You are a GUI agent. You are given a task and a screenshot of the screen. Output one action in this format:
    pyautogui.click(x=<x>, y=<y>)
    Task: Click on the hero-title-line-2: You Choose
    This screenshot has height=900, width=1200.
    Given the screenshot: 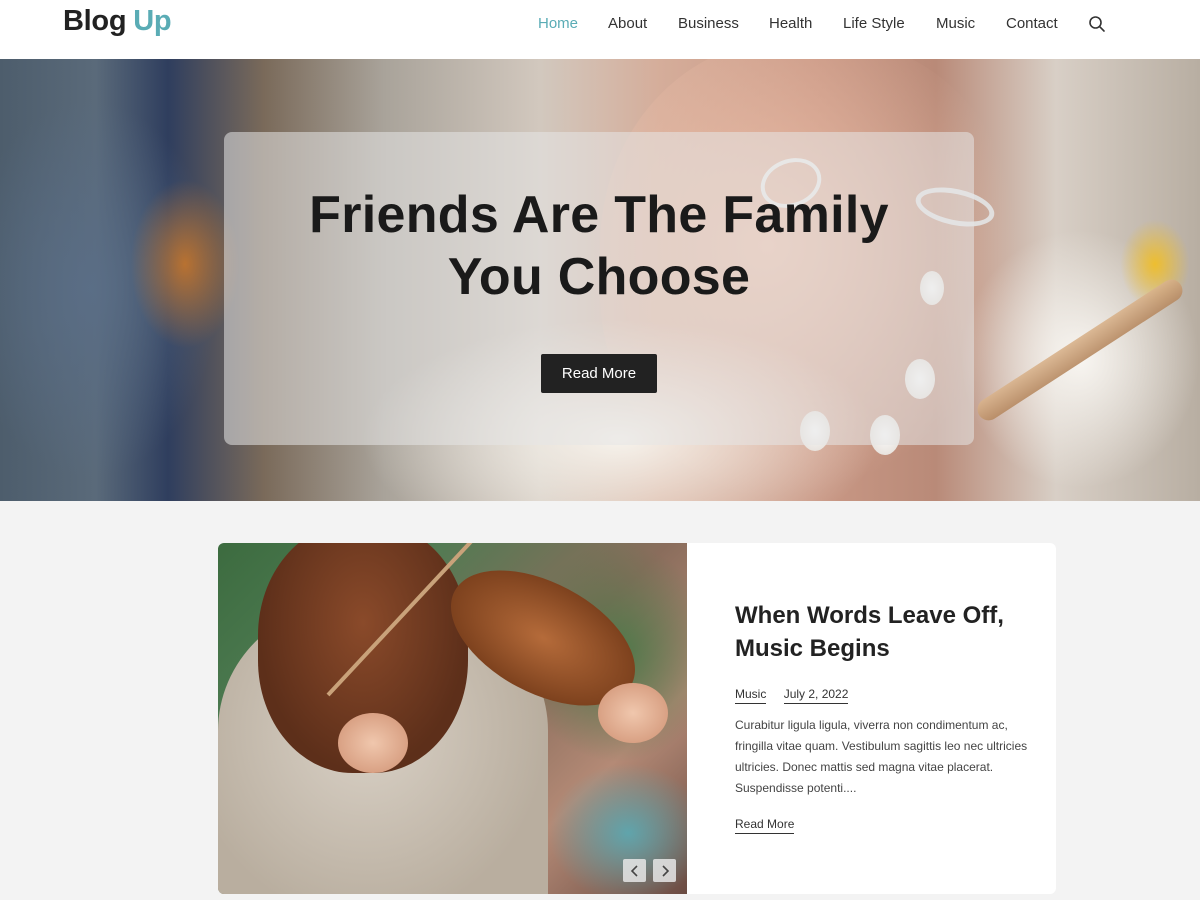 What is the action you would take?
    pyautogui.click(x=599, y=277)
    